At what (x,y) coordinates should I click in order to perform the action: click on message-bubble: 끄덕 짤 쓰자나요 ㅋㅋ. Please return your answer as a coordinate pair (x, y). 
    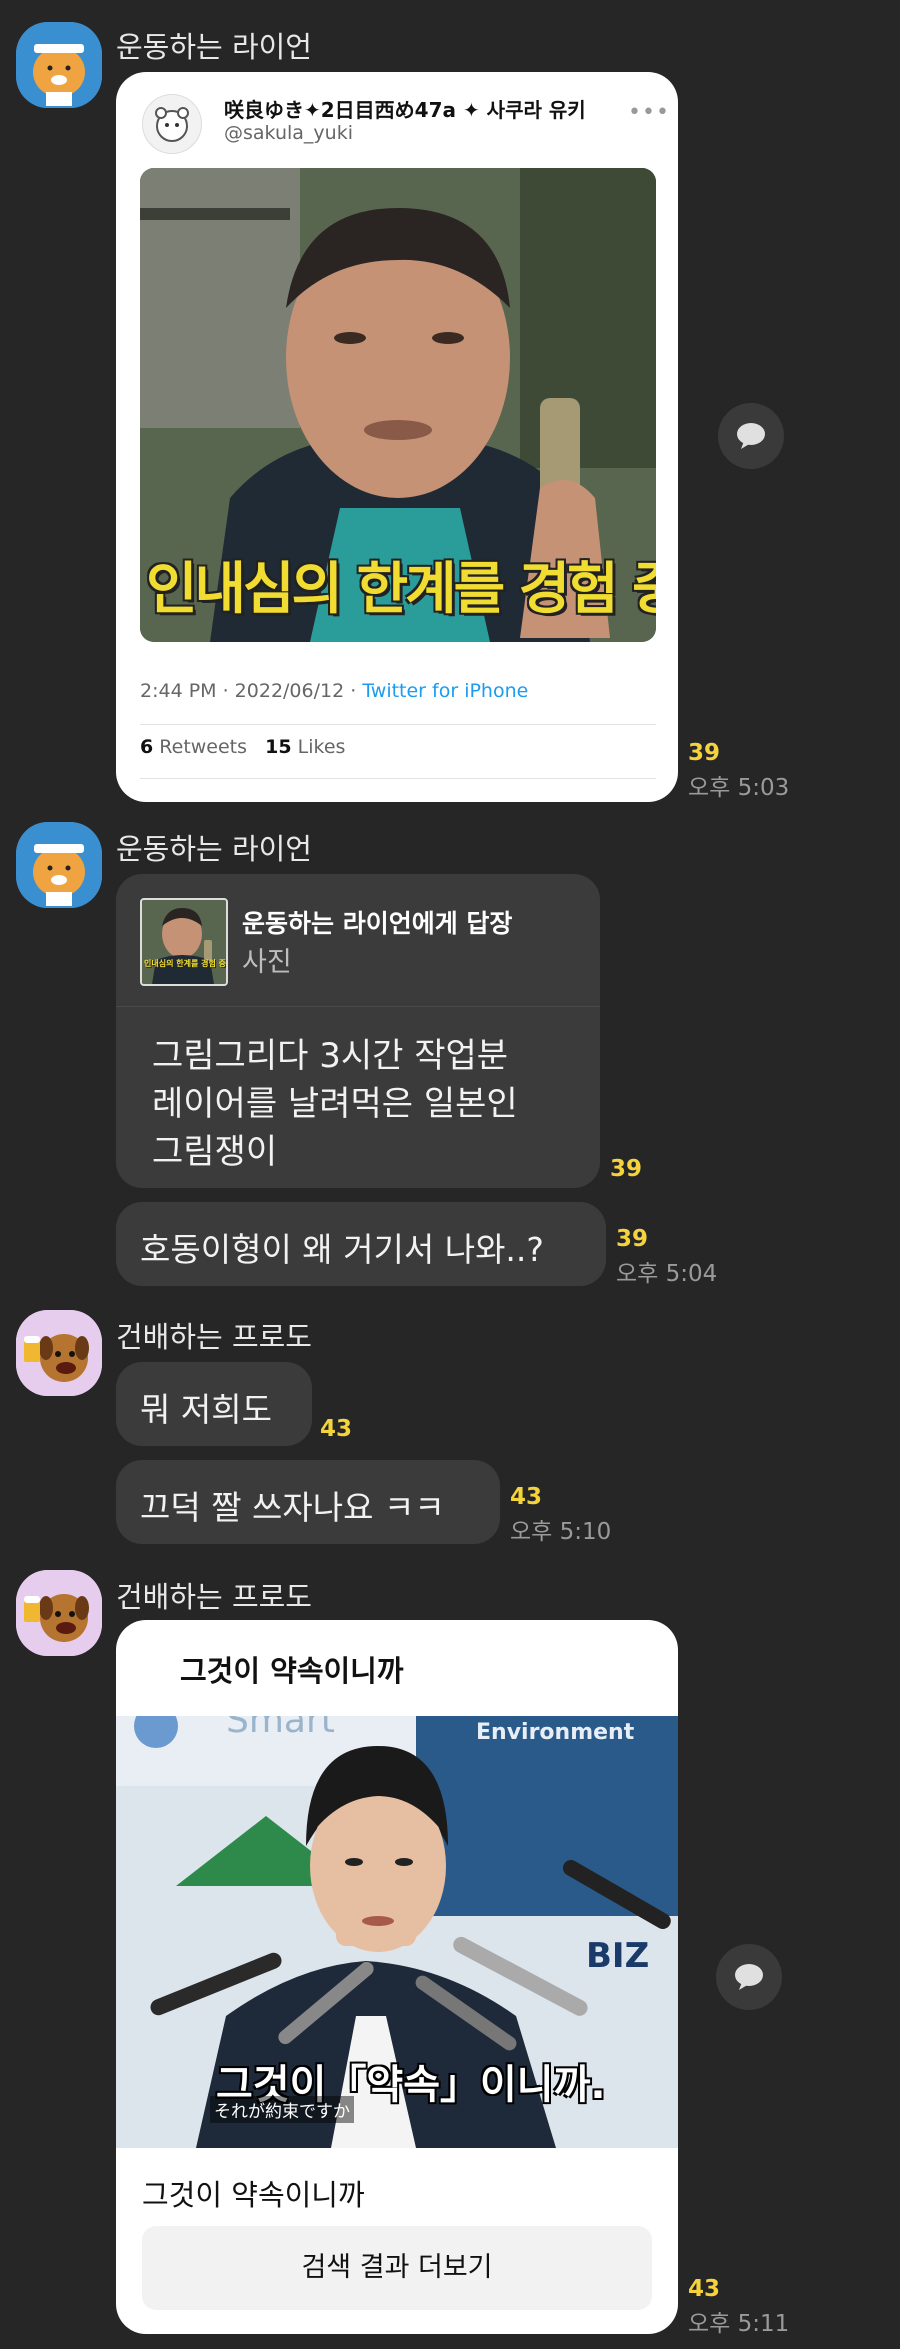
    Looking at the image, I should click on (308, 1502).